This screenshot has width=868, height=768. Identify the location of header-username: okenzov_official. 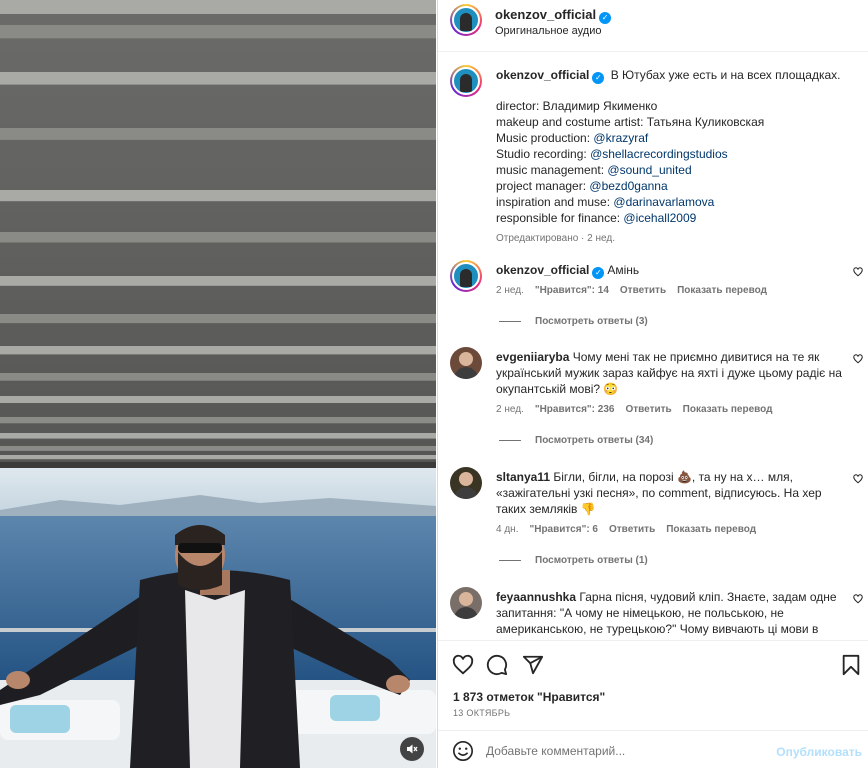
(545, 14).